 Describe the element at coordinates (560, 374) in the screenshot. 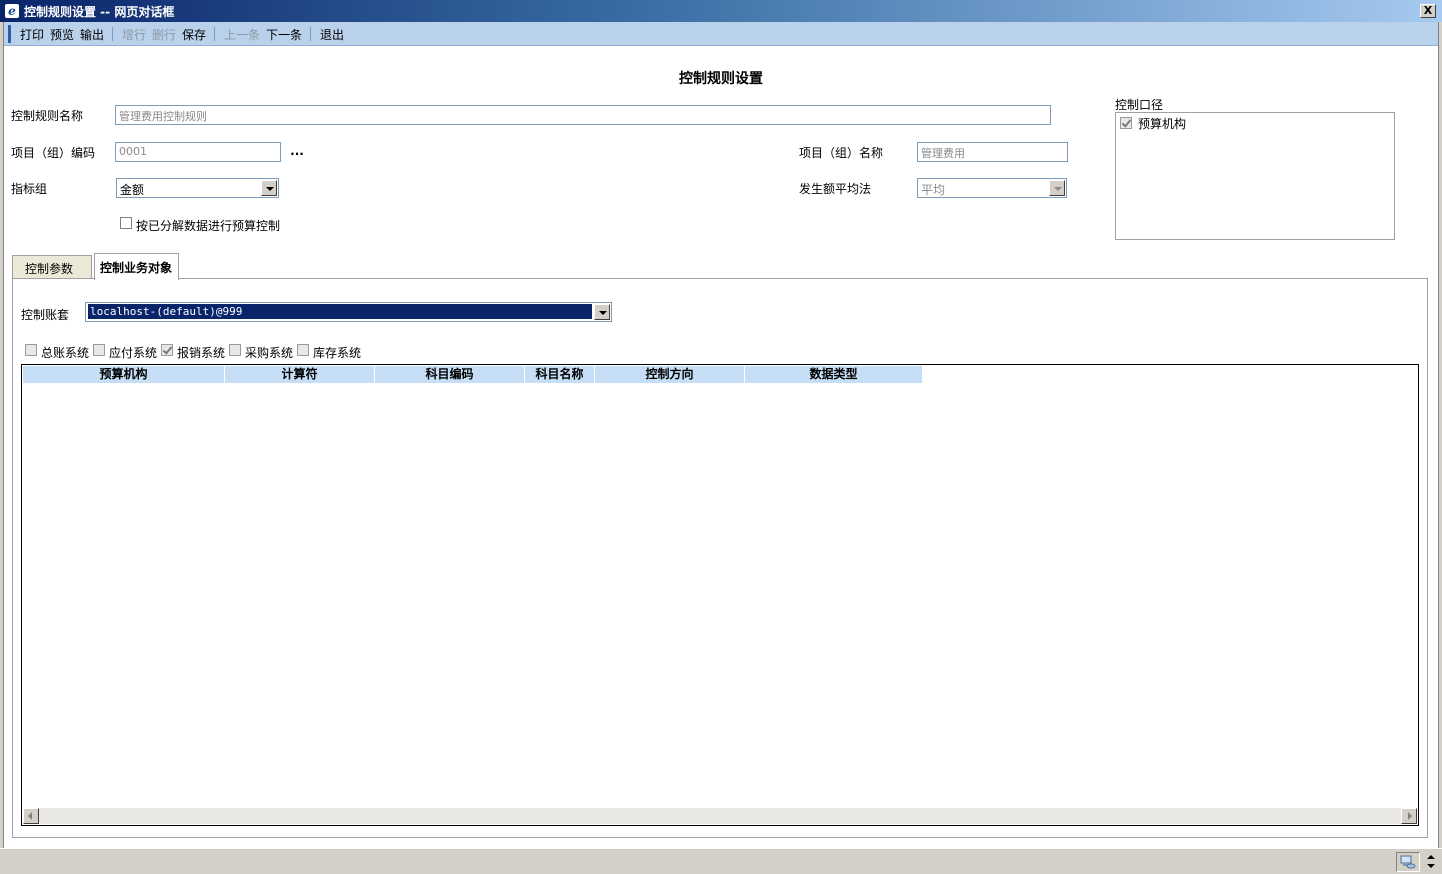

I see `column-header-subject-name: 科目名称` at that location.